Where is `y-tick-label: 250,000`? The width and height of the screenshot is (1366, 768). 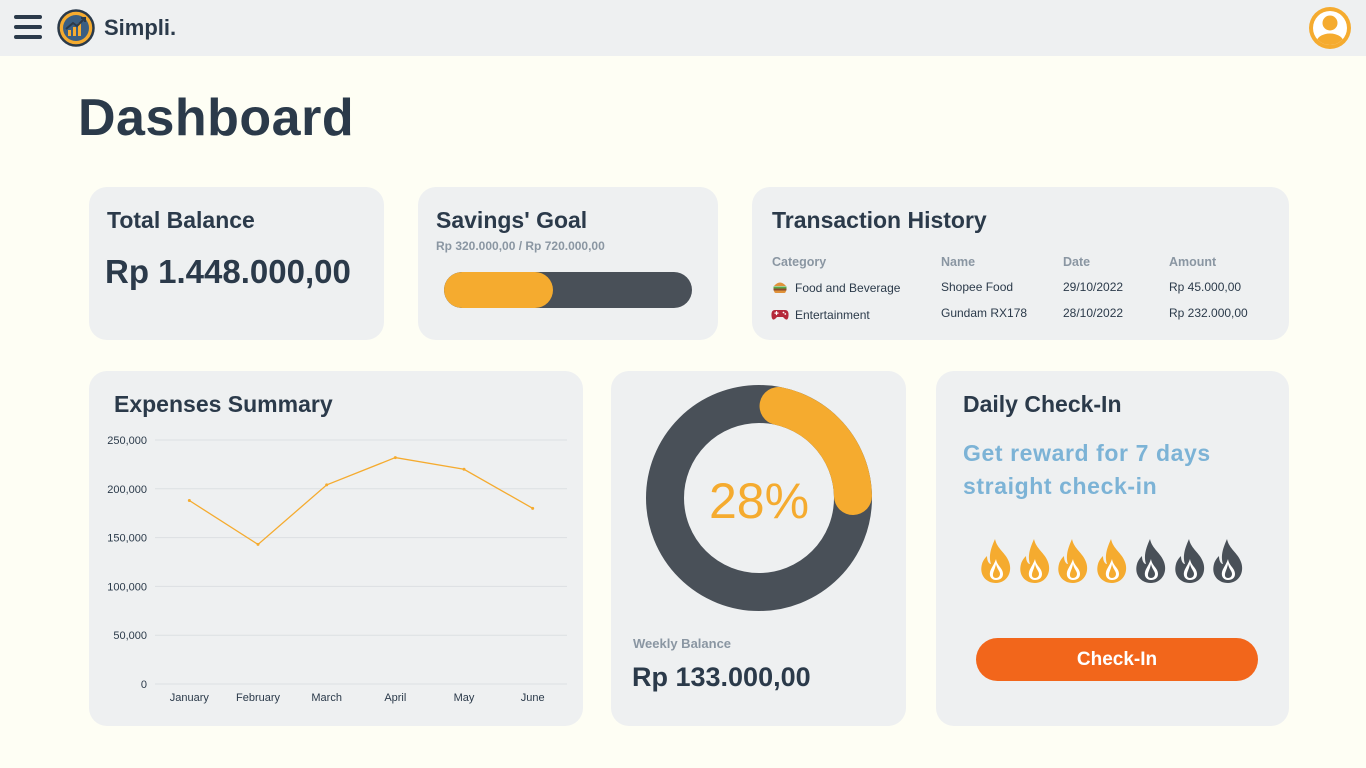
y-tick-label: 250,000 is located at coordinates (127, 441).